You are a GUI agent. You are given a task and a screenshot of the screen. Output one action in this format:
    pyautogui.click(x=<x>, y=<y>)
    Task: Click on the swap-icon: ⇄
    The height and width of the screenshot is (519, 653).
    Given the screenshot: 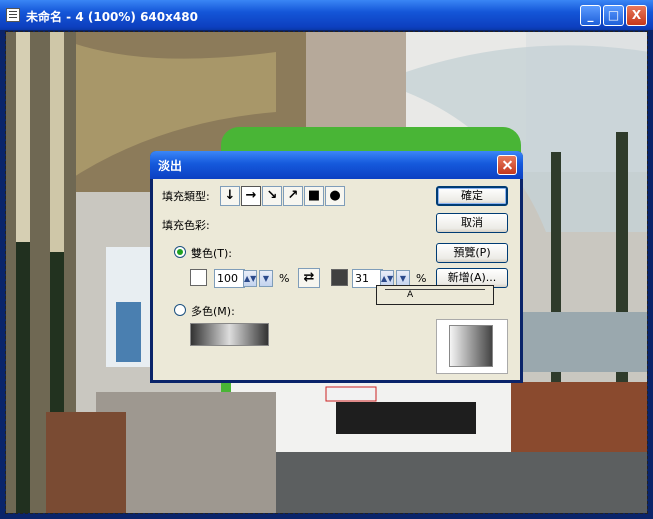 What is the action you would take?
    pyautogui.click(x=309, y=277)
    